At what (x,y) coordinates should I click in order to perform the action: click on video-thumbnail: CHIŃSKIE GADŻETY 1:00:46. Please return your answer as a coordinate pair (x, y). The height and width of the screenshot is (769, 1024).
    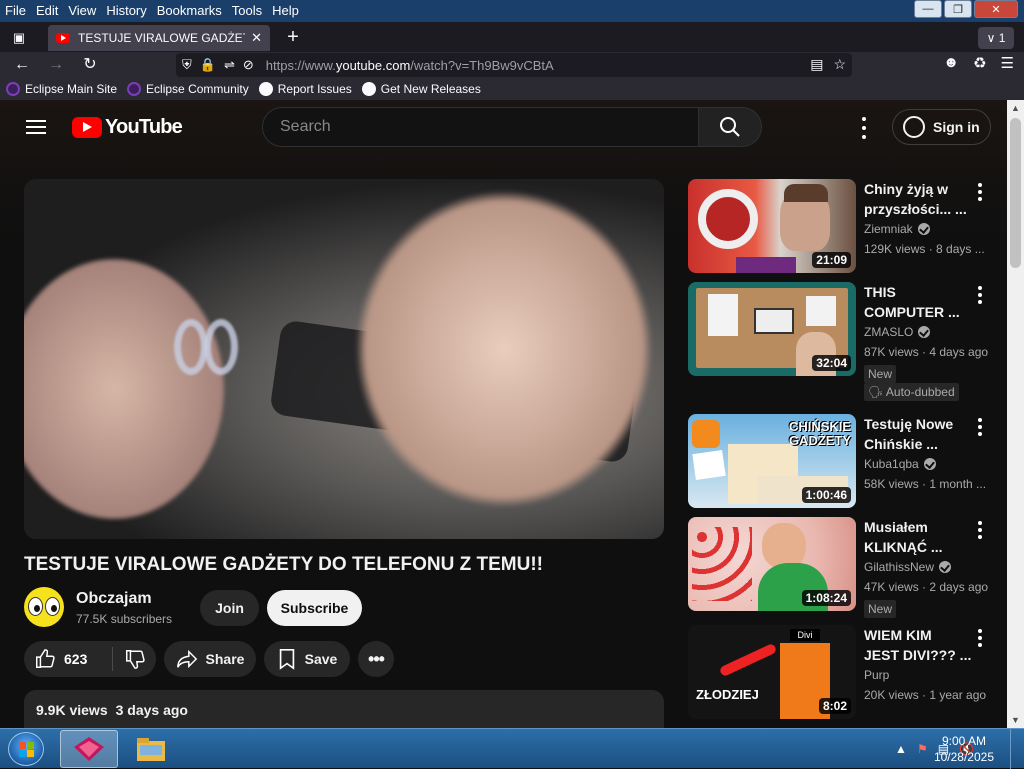
    Looking at the image, I should click on (772, 461).